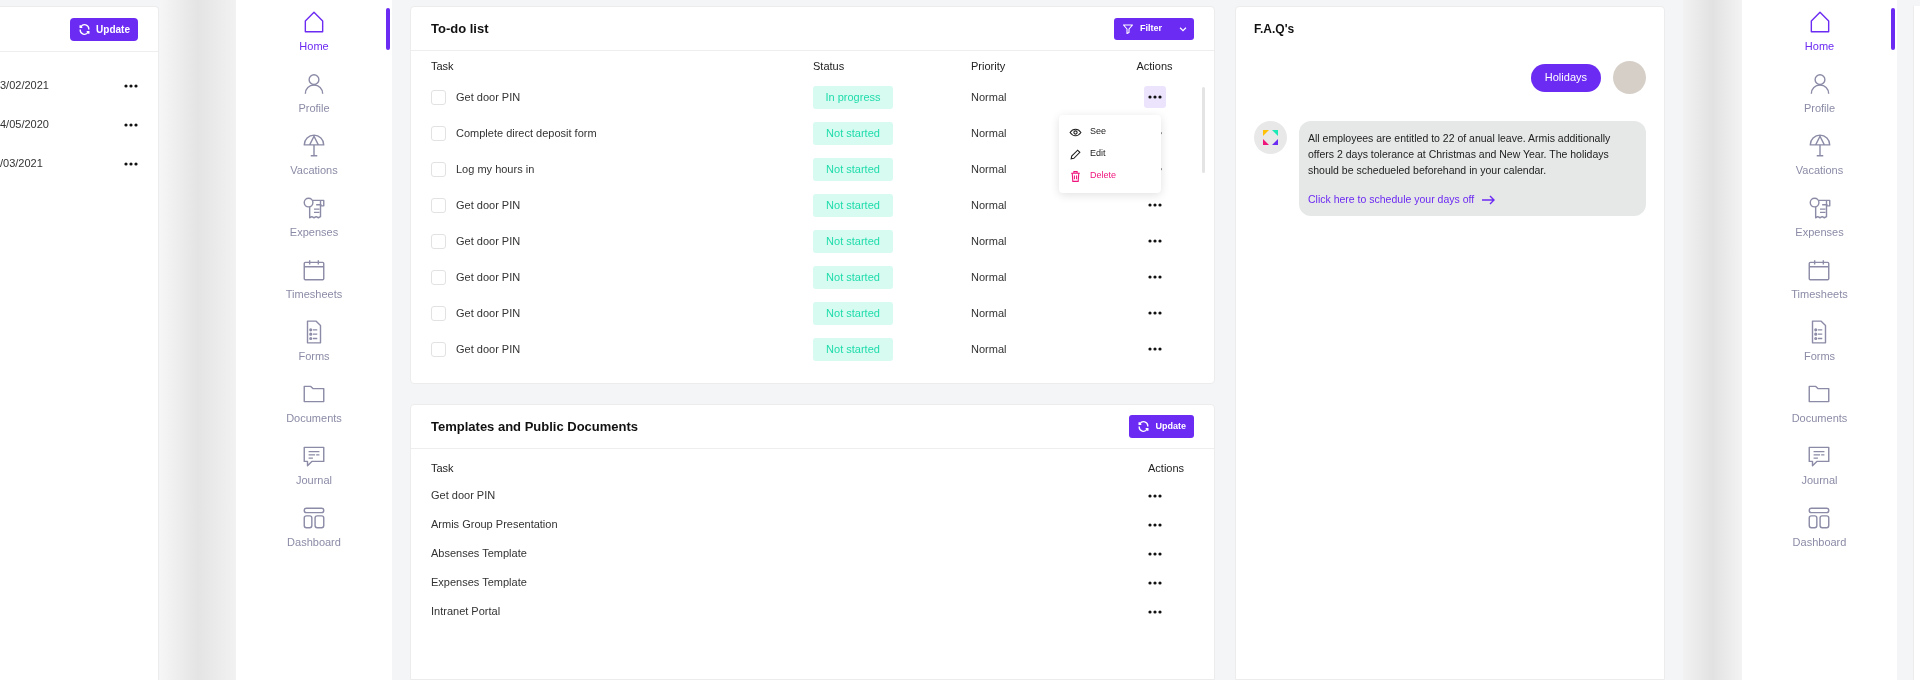  Describe the element at coordinates (314, 146) in the screenshot. I see `umbrella-icon` at that location.